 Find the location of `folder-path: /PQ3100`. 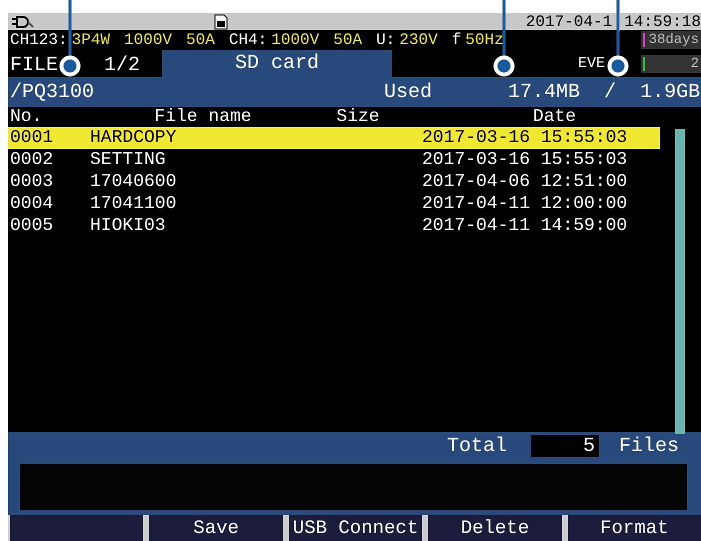

folder-path: /PQ3100 is located at coordinates (52, 92).